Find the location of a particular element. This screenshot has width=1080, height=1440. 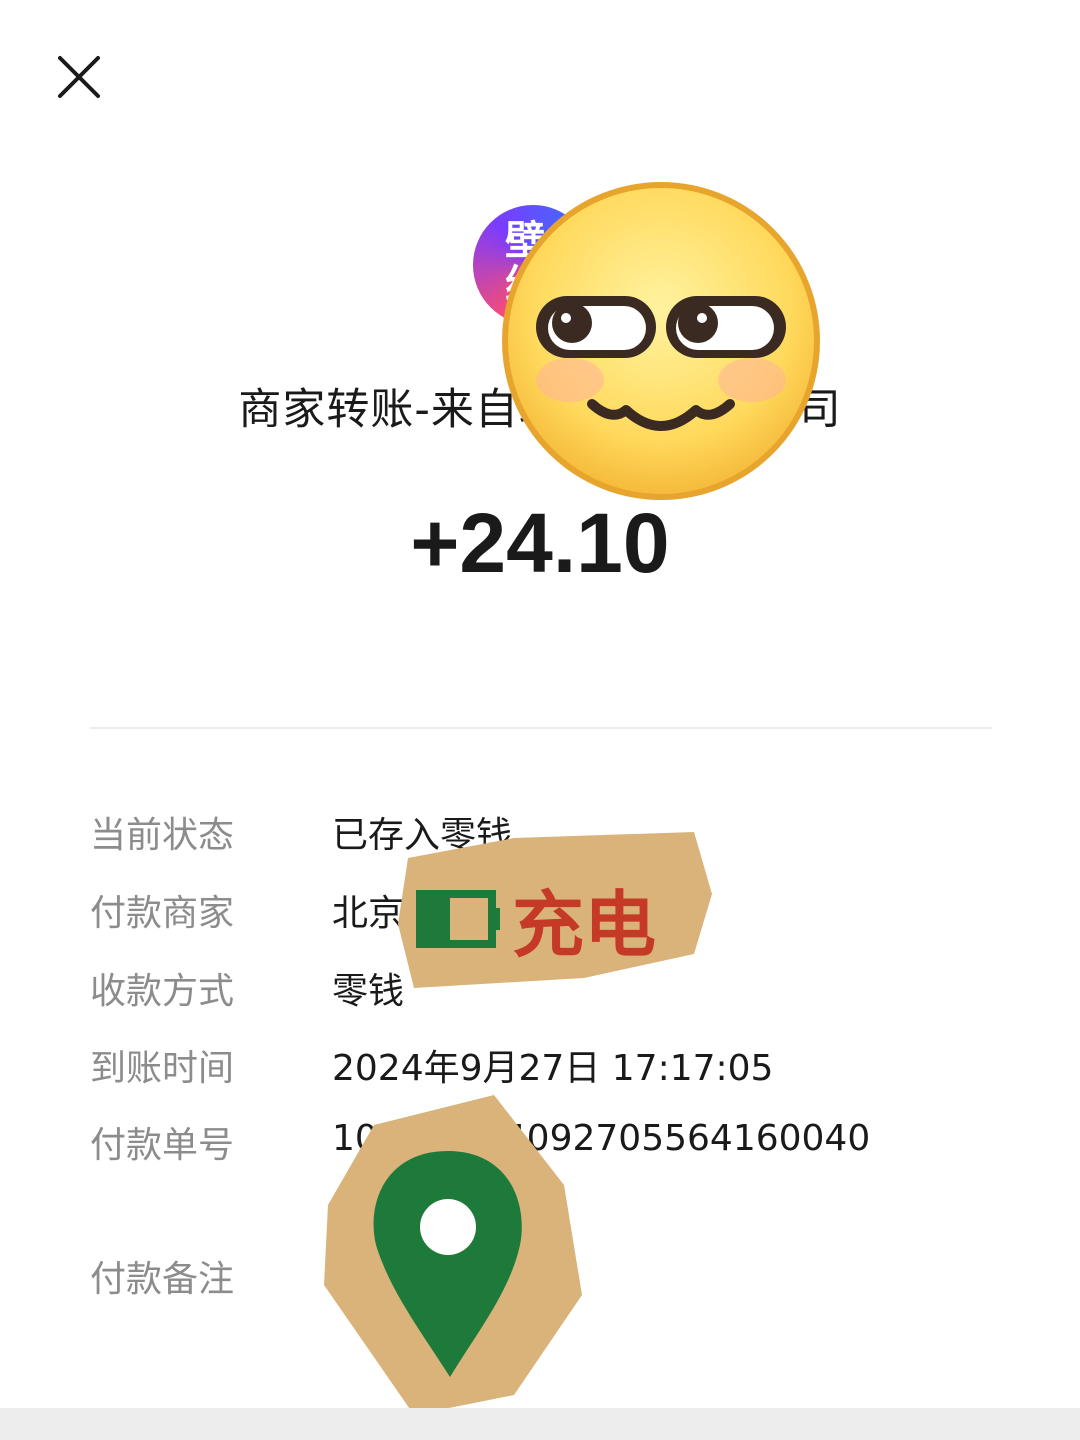

charge-text: 充电 is located at coordinates (584, 925).